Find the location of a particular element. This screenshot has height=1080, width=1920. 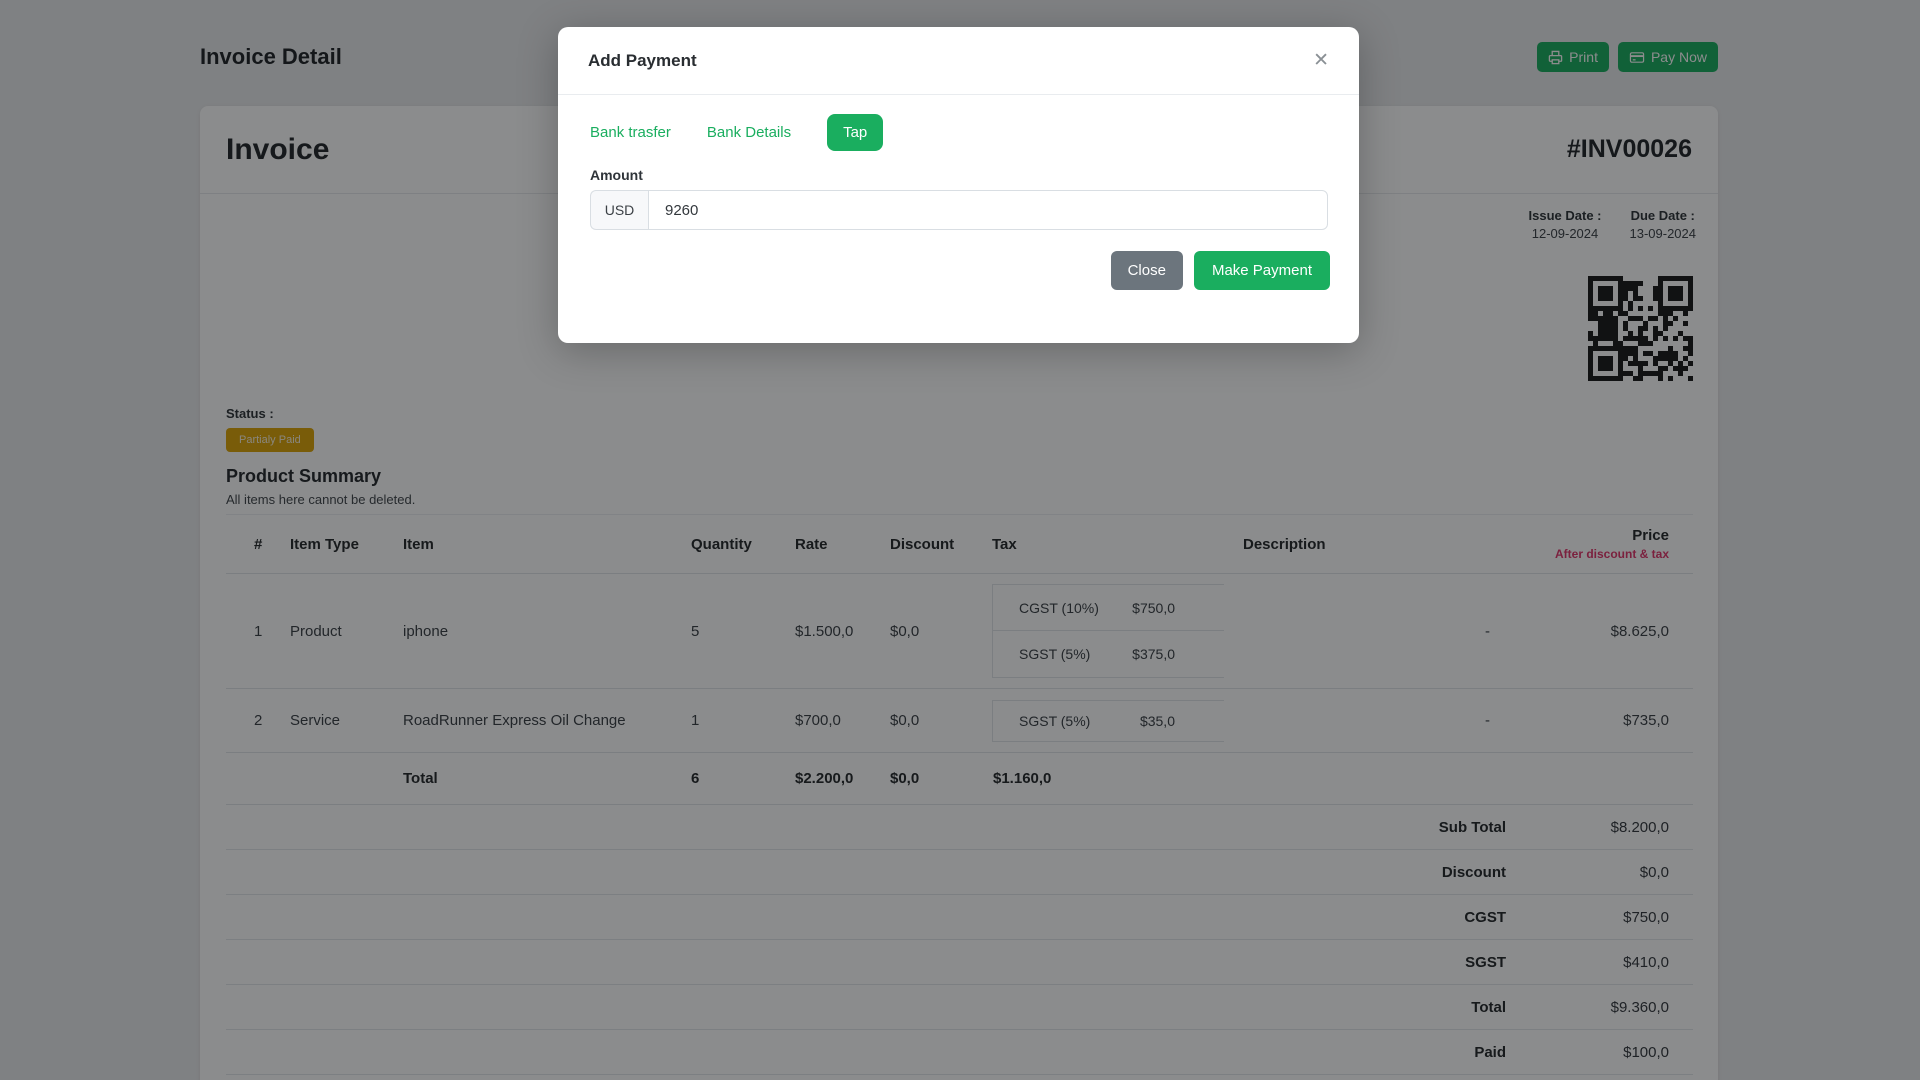

modal-body: Bank trasfer Bank Details Tap Amount USD is located at coordinates (958, 162).